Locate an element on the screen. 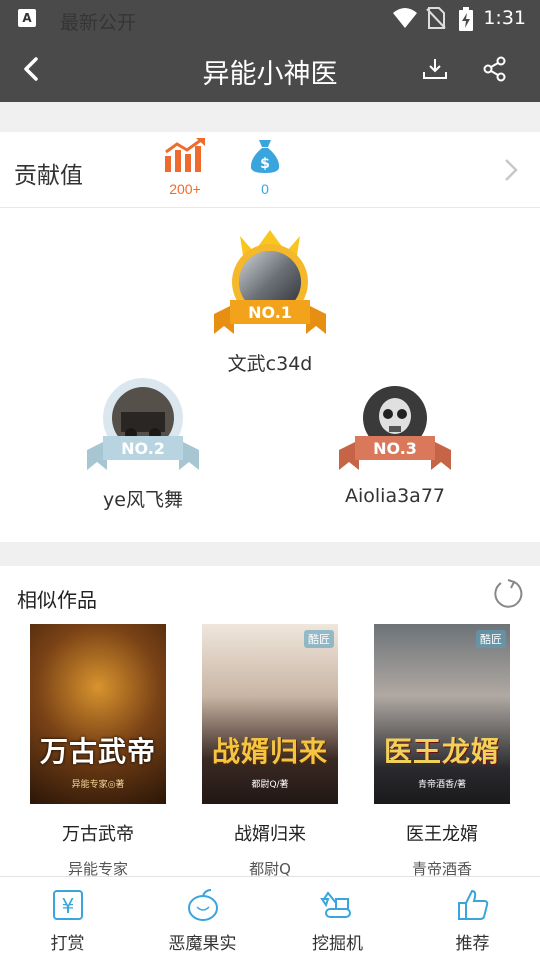 The height and width of the screenshot is (960, 540). chevron-right-icon is located at coordinates (511, 170).